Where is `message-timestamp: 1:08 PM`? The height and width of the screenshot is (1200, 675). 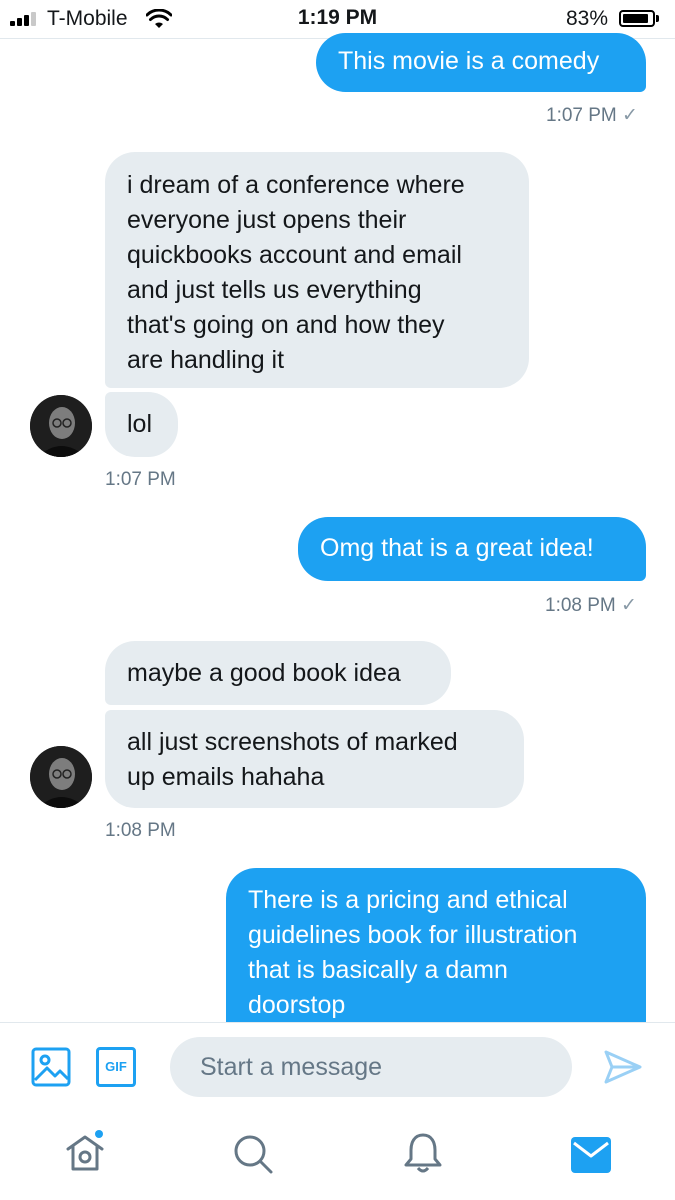 message-timestamp: 1:08 PM is located at coordinates (140, 830).